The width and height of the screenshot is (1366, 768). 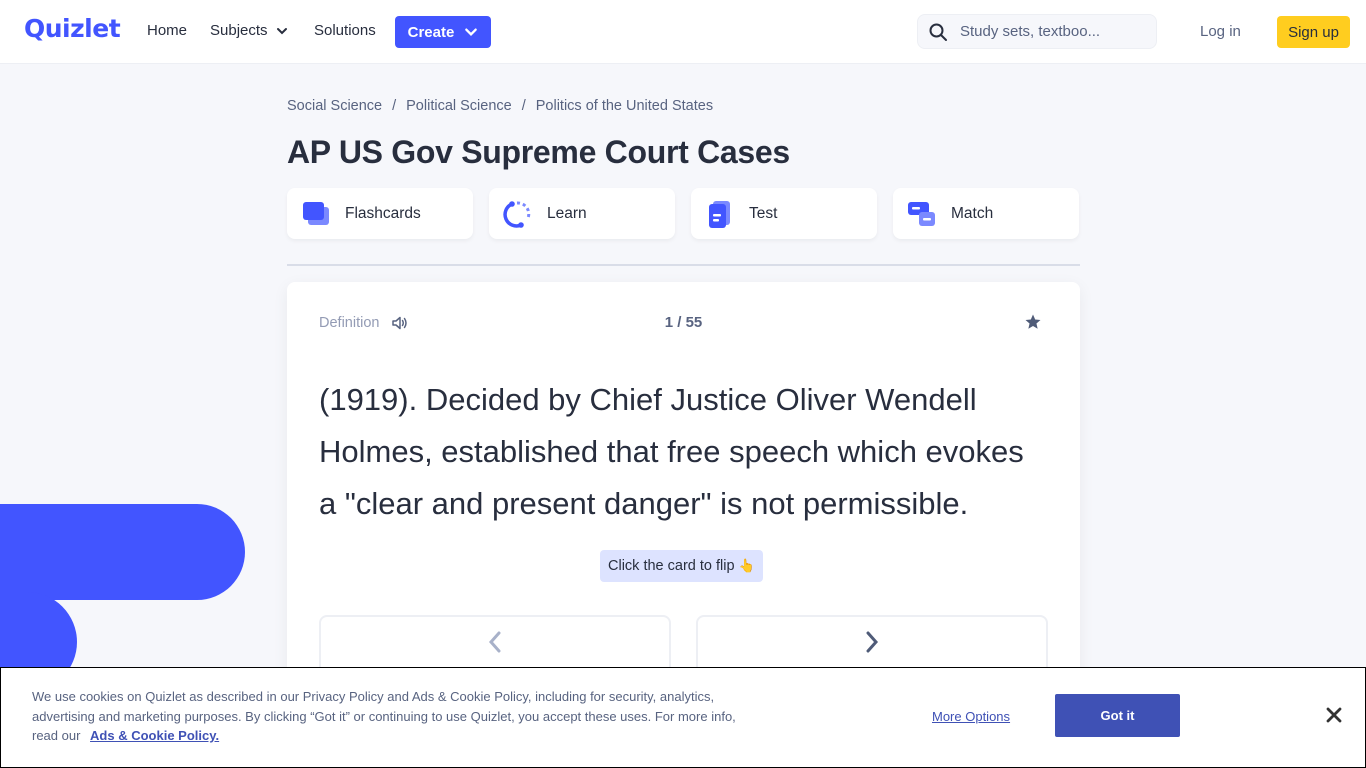 I want to click on previous-card-button, so click(x=495, y=645).